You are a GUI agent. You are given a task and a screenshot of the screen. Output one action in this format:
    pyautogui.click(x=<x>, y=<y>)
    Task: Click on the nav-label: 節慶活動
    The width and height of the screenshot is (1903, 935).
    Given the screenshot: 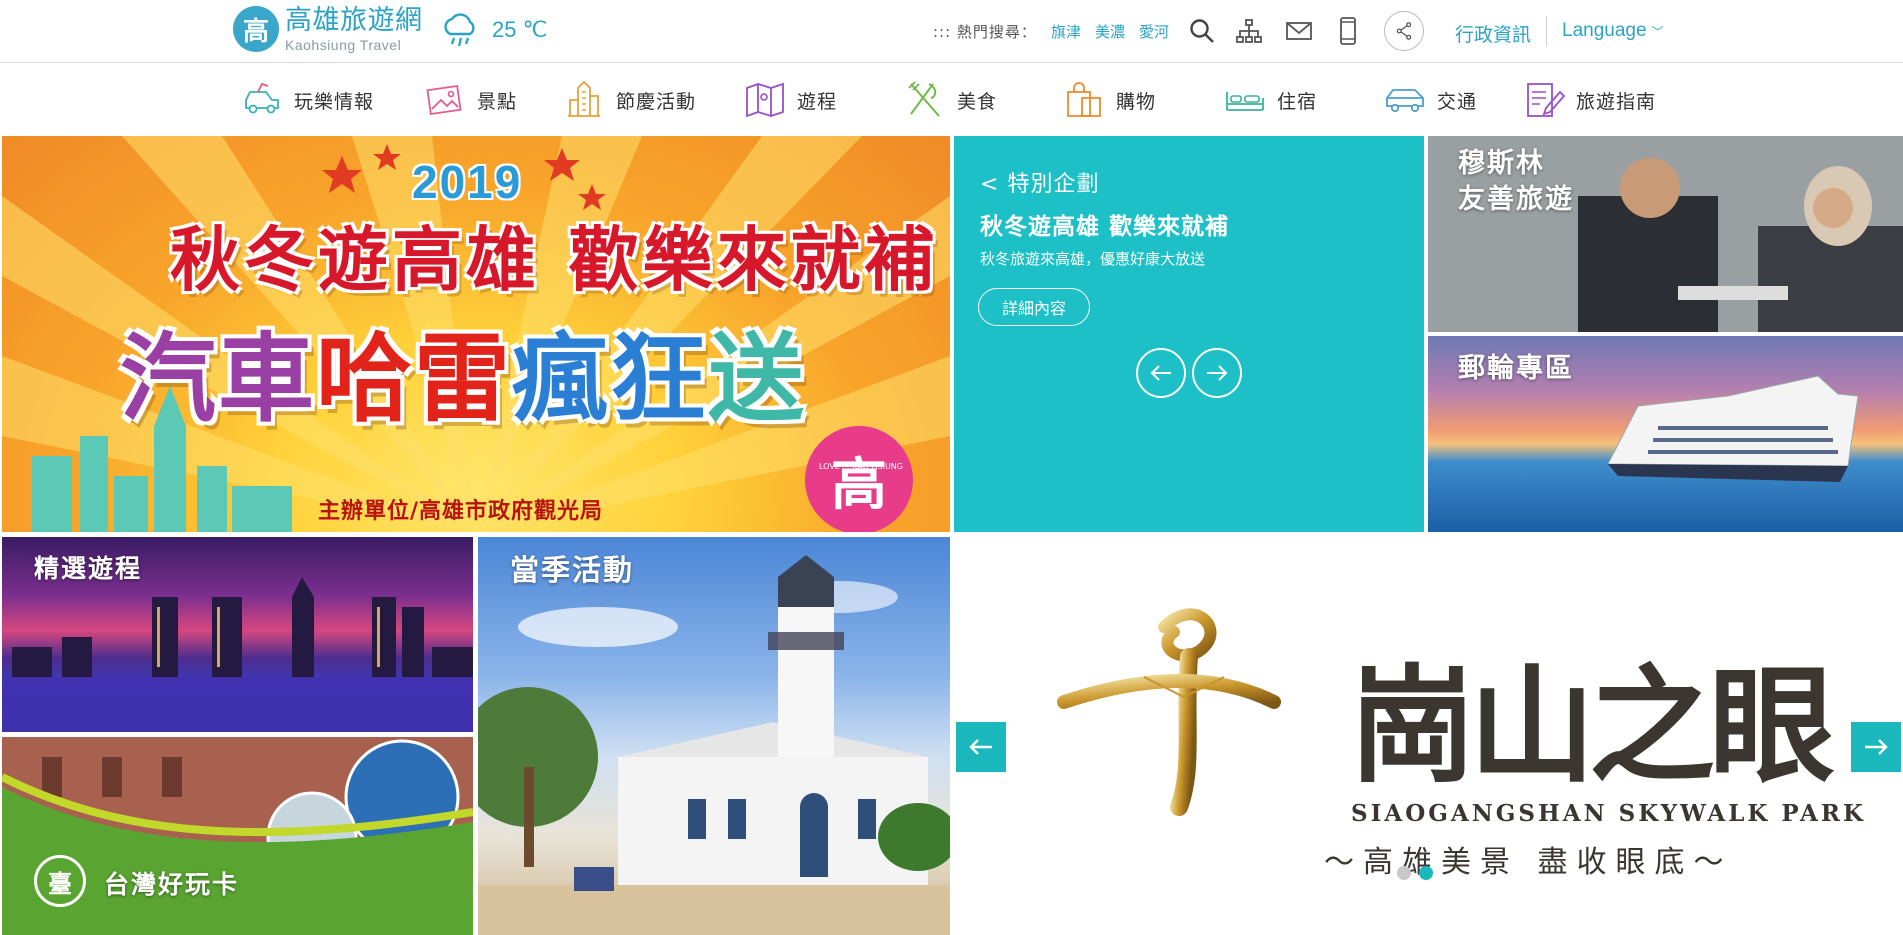 What is the action you would take?
    pyautogui.click(x=656, y=101)
    